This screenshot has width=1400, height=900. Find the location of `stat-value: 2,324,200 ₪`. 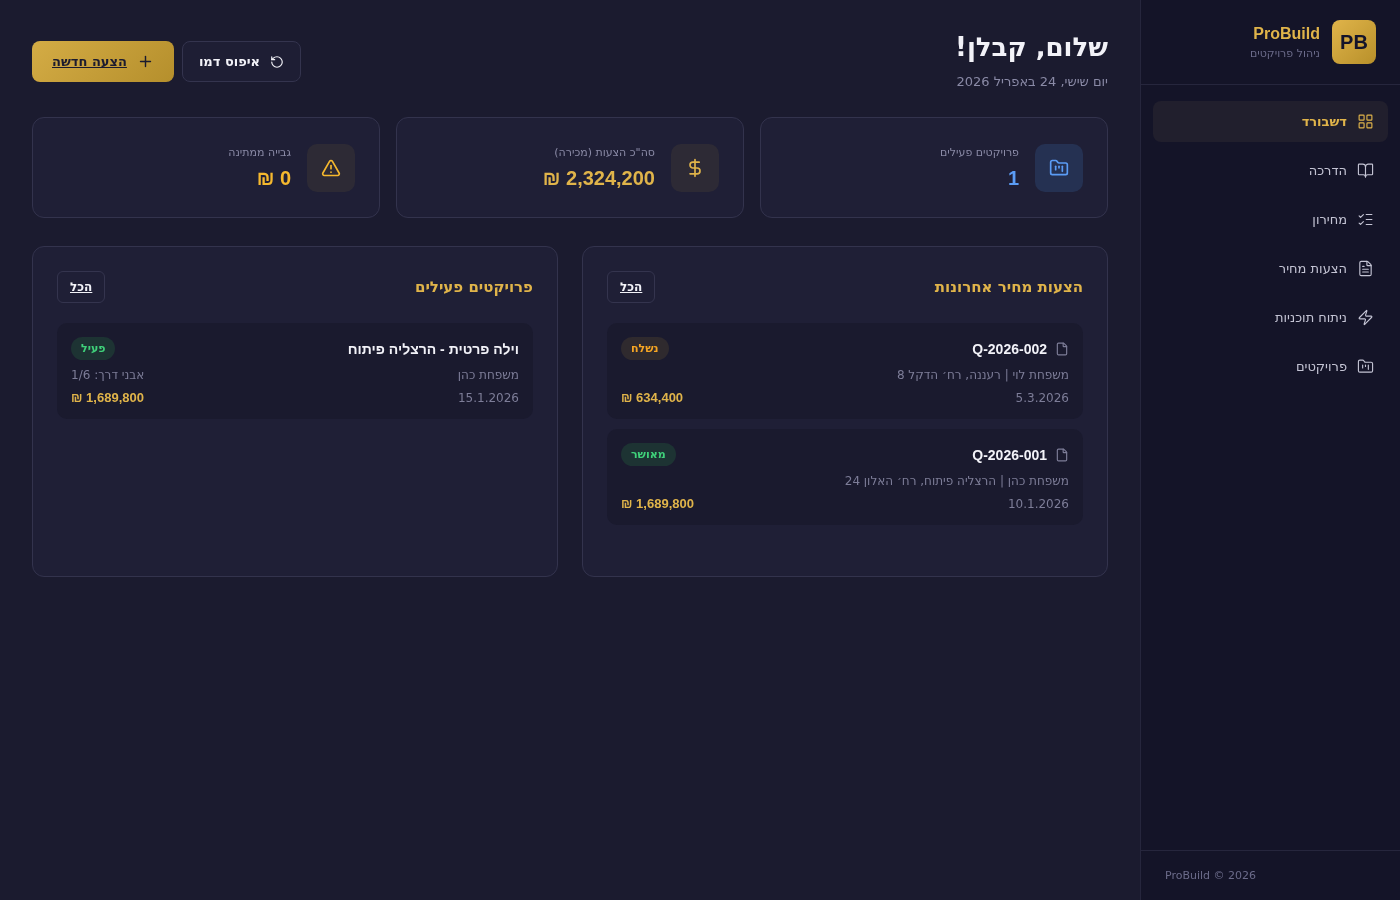

stat-value: 2,324,200 ₪ is located at coordinates (598, 178).